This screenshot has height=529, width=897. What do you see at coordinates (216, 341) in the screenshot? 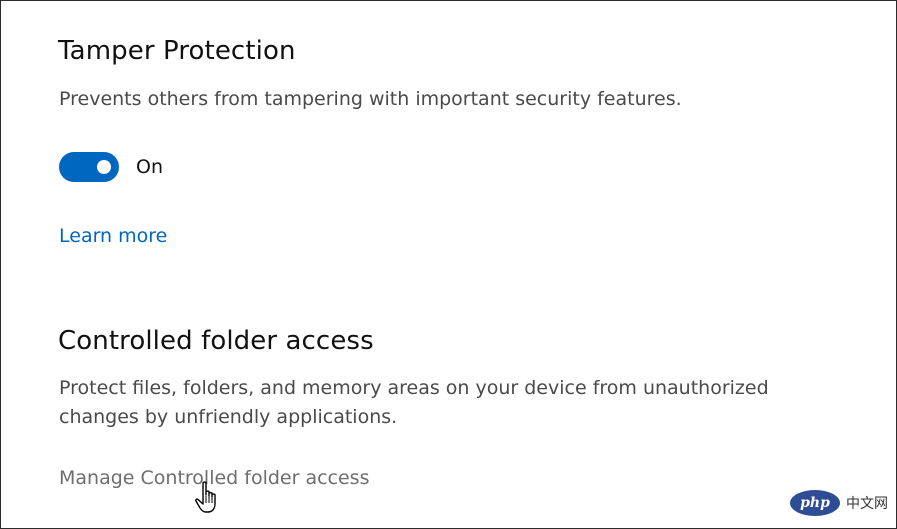
I see `controlled-folder-access-title: Controlled folder access` at bounding box center [216, 341].